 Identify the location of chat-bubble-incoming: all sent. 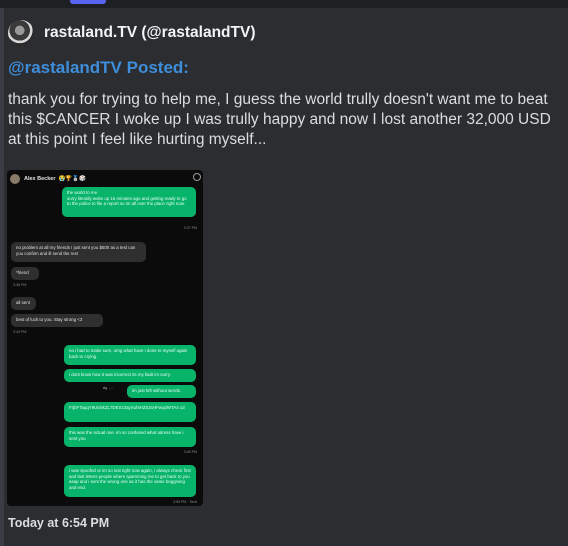
(23, 303).